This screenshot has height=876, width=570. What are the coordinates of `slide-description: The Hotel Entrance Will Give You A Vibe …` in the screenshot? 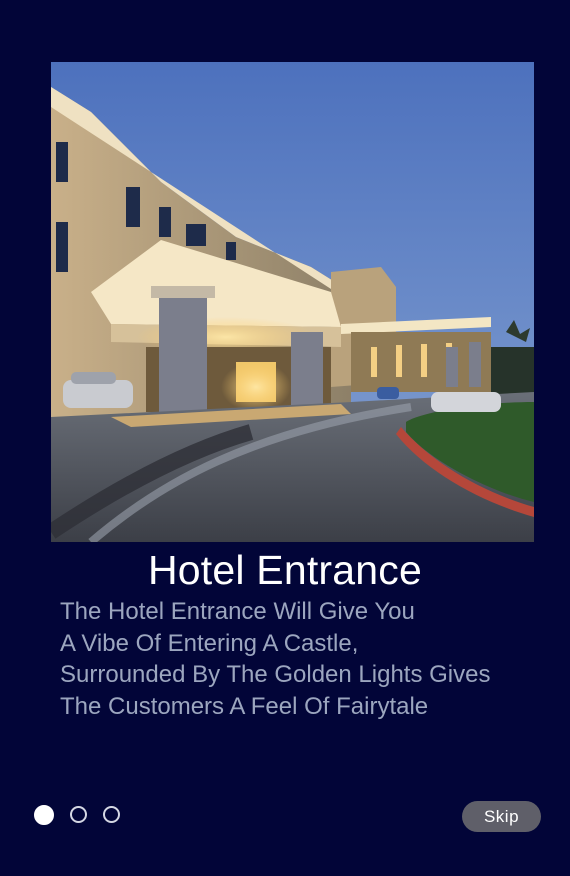 It's located at (300, 659).